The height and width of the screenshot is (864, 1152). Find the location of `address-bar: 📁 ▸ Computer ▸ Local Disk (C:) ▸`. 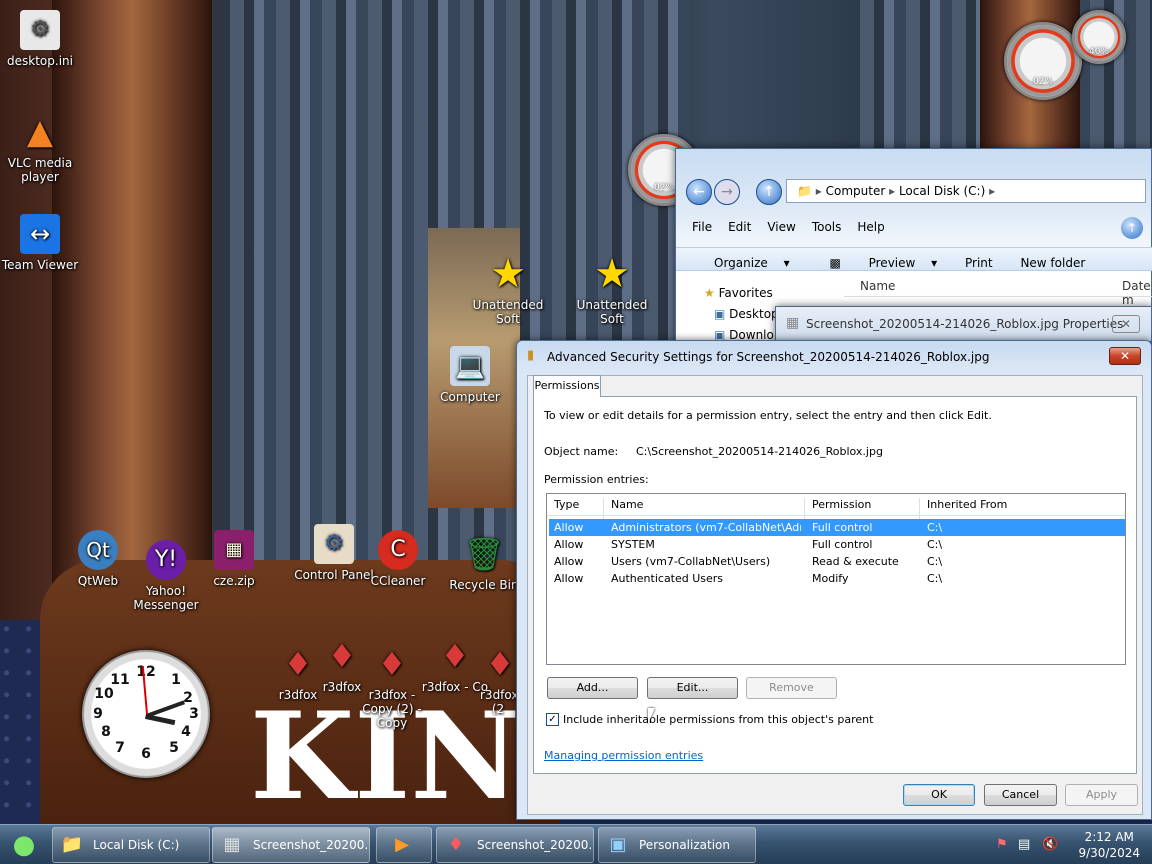

address-bar: 📁 ▸ Computer ▸ Local Disk (C:) ▸ is located at coordinates (966, 191).